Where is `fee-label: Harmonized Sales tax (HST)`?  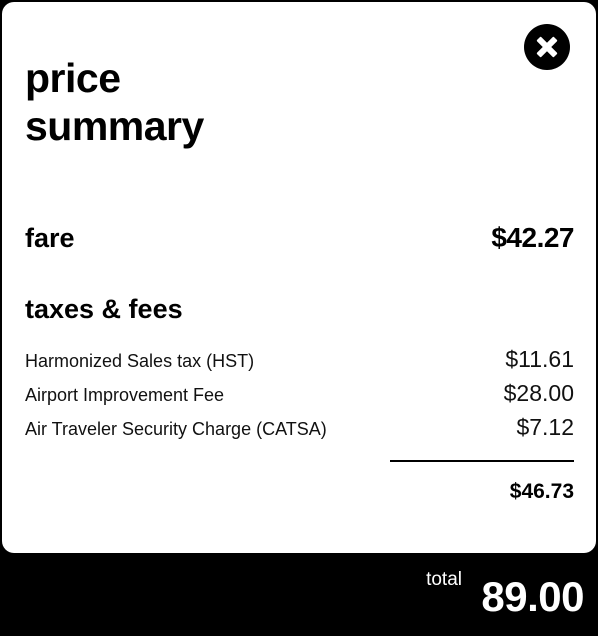
fee-label: Harmonized Sales tax (HST) is located at coordinates (140, 361).